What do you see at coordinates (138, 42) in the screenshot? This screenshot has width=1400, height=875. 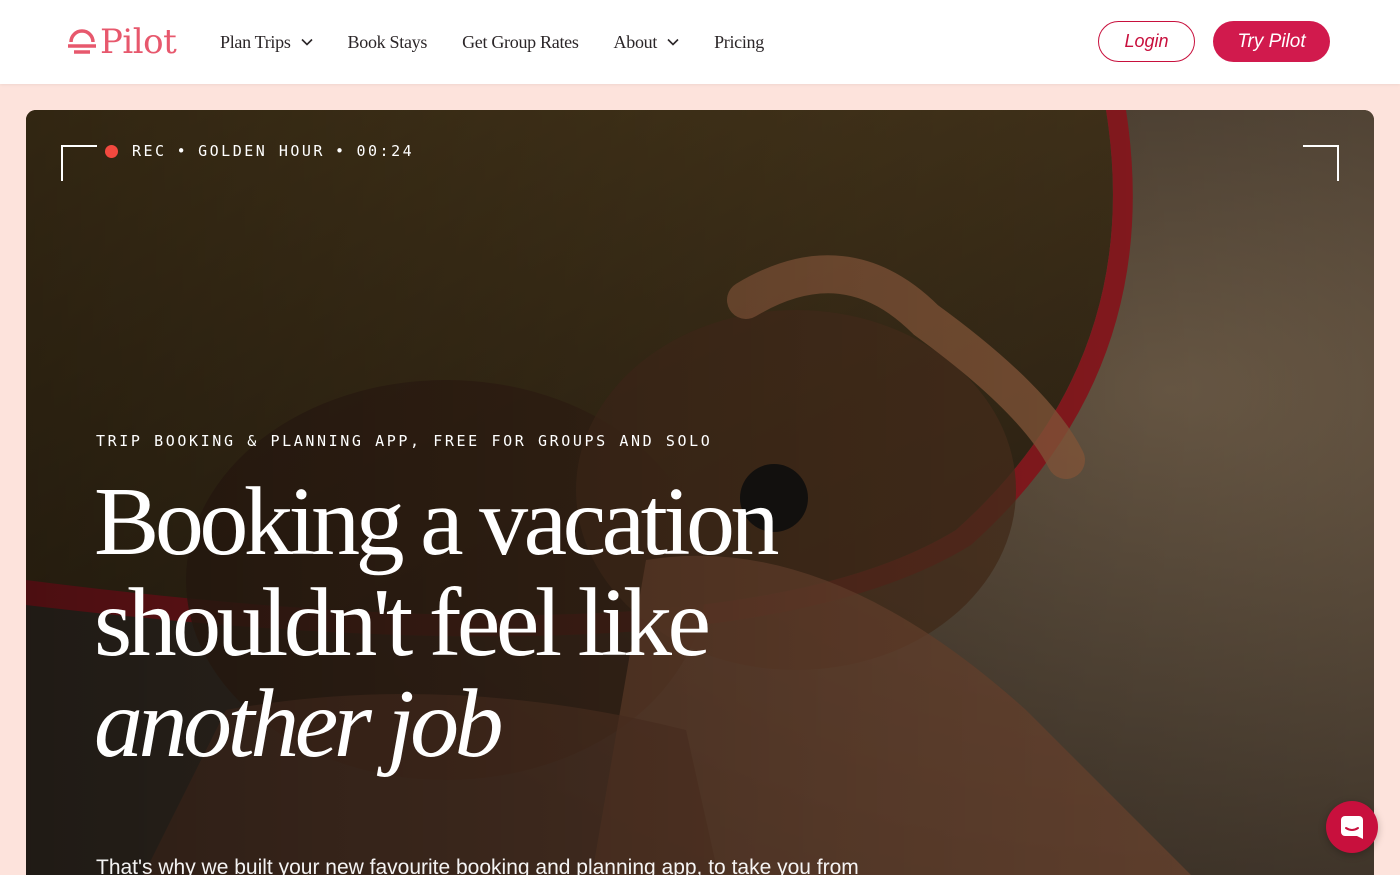 I see `brand-name: Pilot` at bounding box center [138, 42].